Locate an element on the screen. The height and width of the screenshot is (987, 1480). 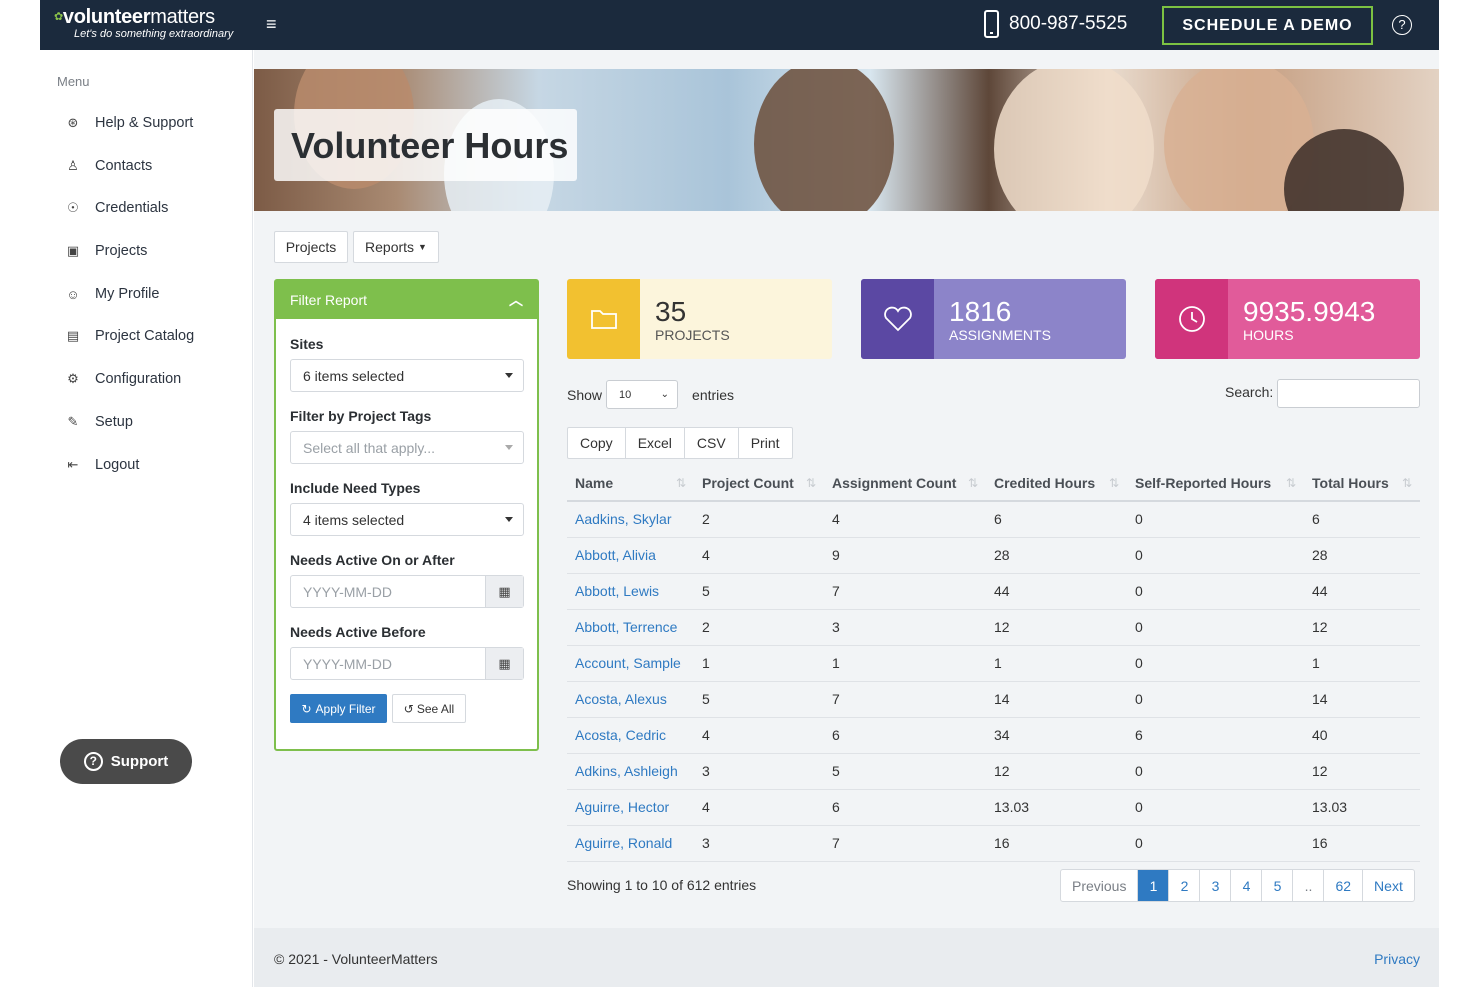
cell-name: Aguirre, Hector is located at coordinates (630, 807).